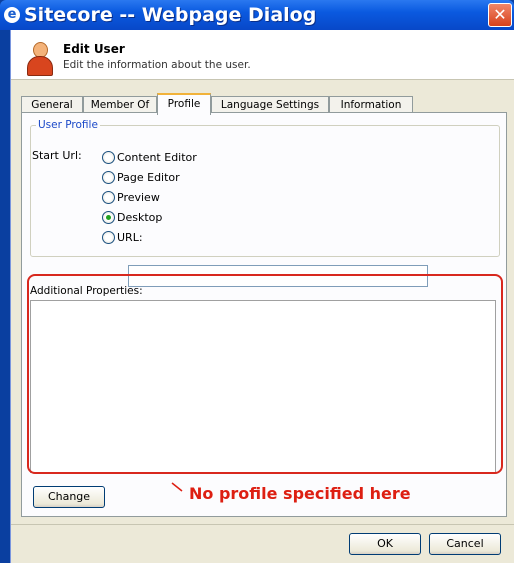 The image size is (514, 563). I want to click on radio-label: Content Editor, so click(157, 157).